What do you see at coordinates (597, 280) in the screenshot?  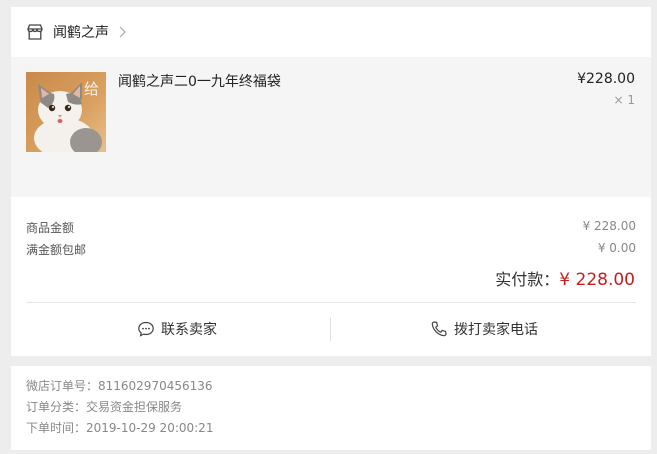 I see `total-paid-amount: ¥ 228.00` at bounding box center [597, 280].